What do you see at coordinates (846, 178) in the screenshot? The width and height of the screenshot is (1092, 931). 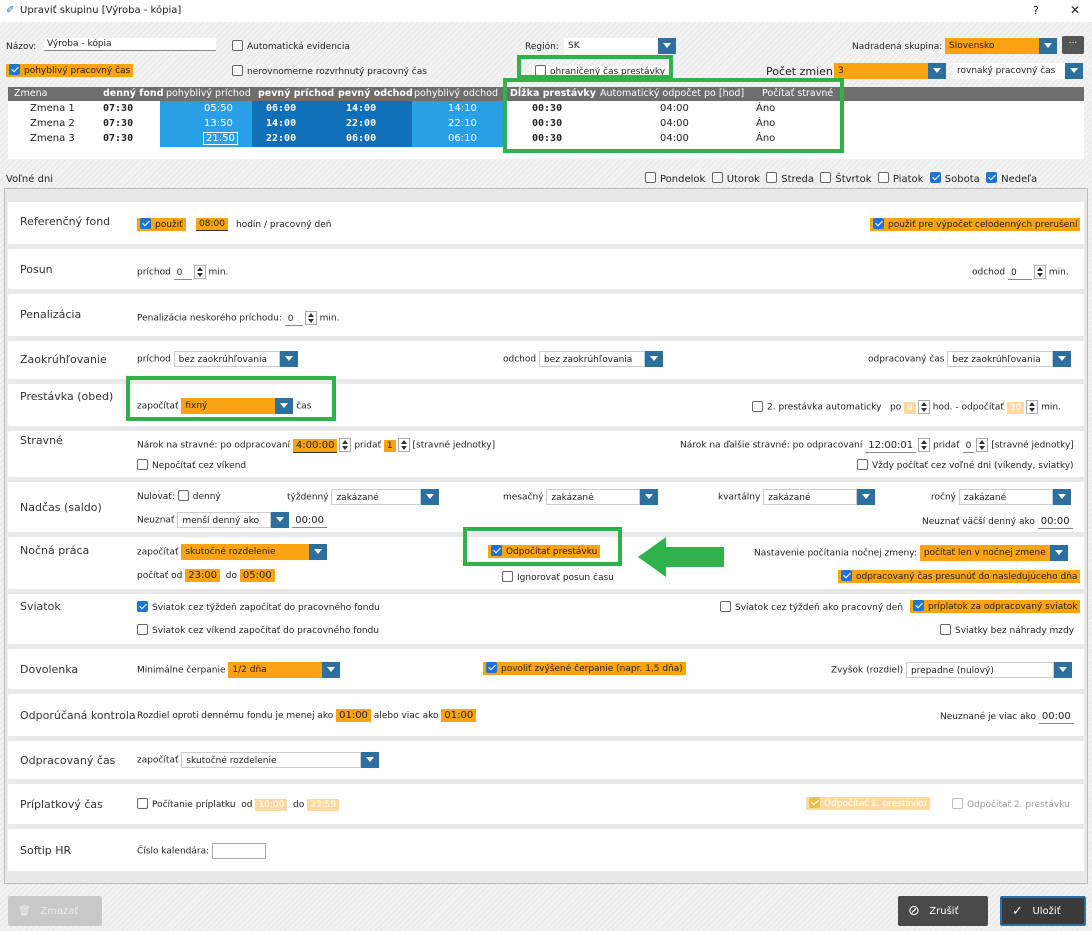 I see `day-thu: Štvrtok` at bounding box center [846, 178].